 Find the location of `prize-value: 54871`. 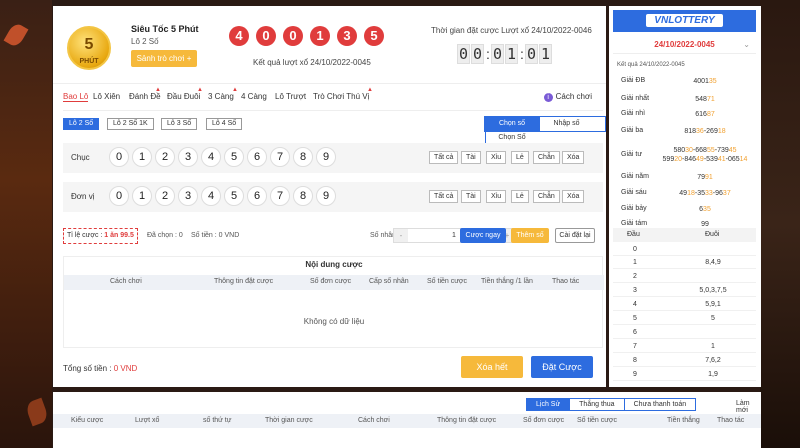

prize-value: 54871 is located at coordinates (705, 99).